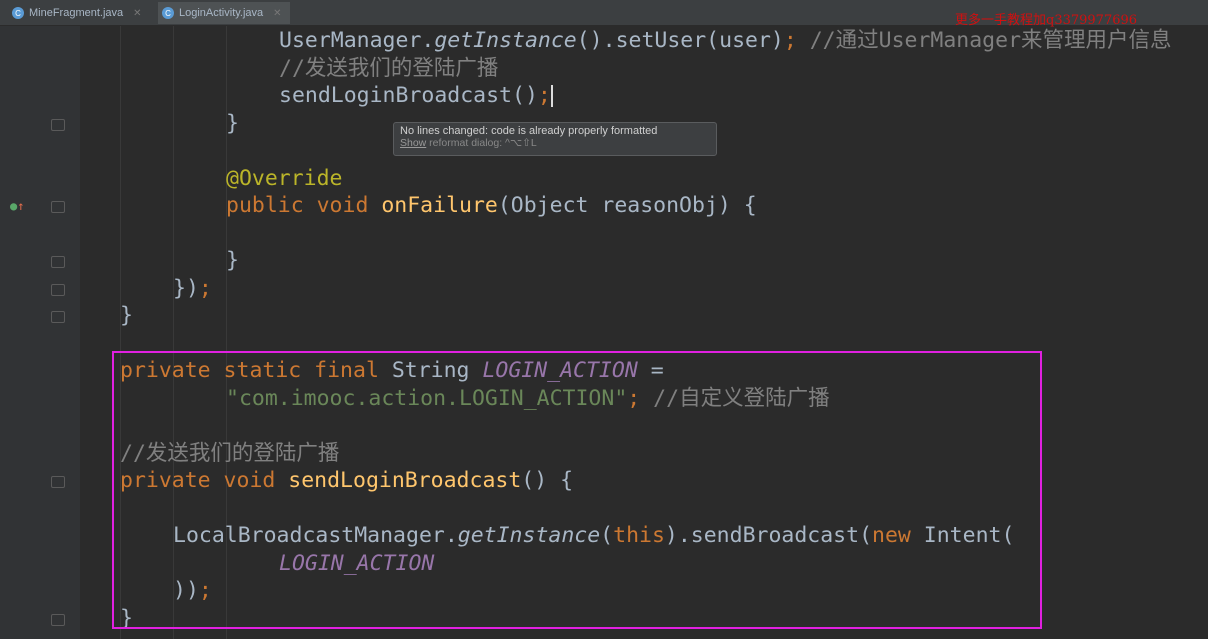 The width and height of the screenshot is (1208, 639). I want to click on watermark: 更多一手教程加q3379977696, so click(1046, 20).